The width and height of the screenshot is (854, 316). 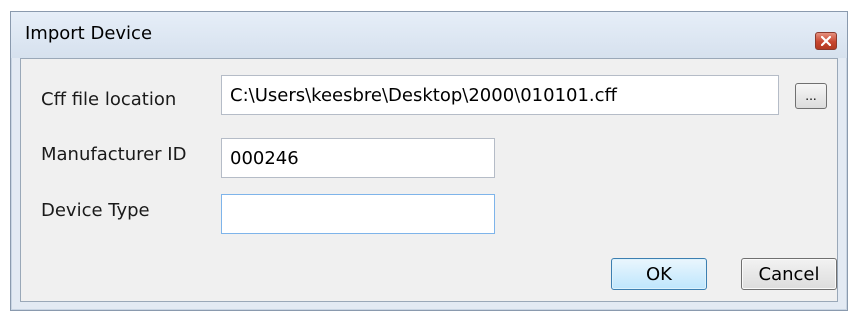 I want to click on title-bar: Import Device, so click(x=429, y=35).